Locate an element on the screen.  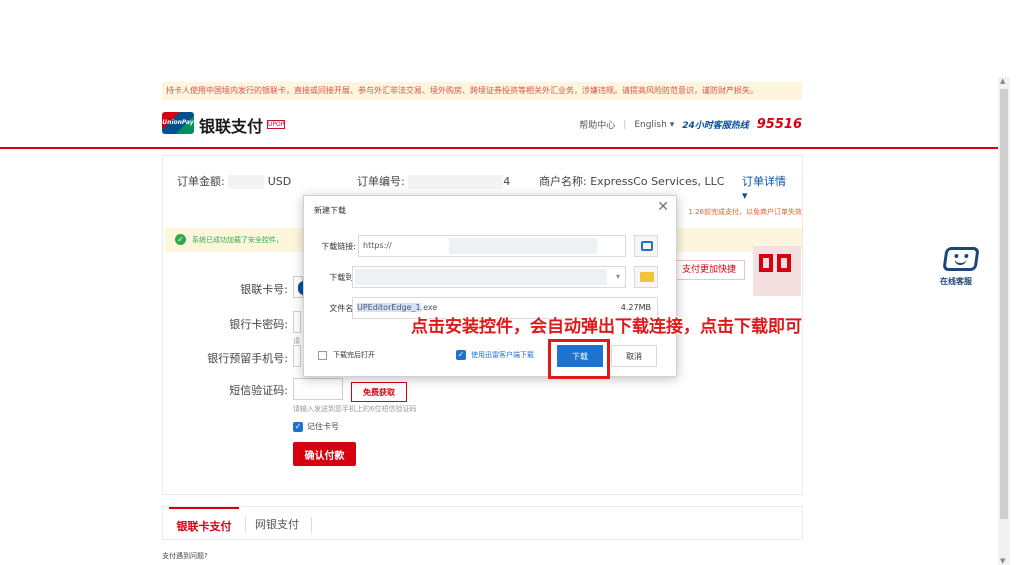
unionpay-app-icon is located at coordinates (776, 267).